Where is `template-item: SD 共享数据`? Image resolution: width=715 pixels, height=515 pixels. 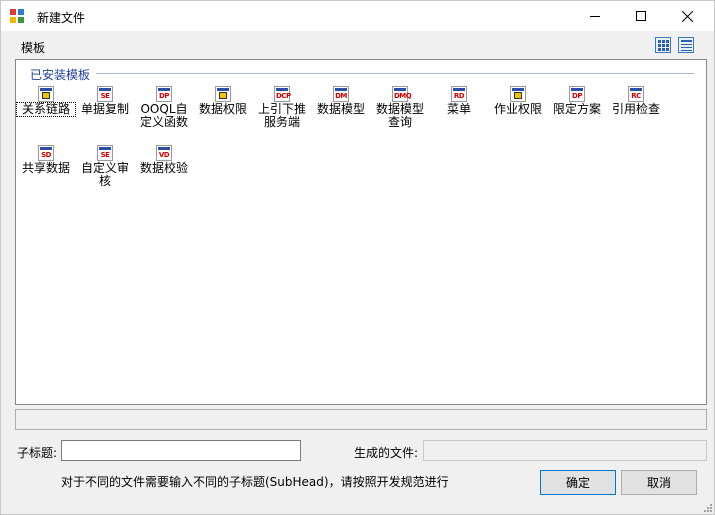 template-item: SD 共享数据 is located at coordinates (46, 160).